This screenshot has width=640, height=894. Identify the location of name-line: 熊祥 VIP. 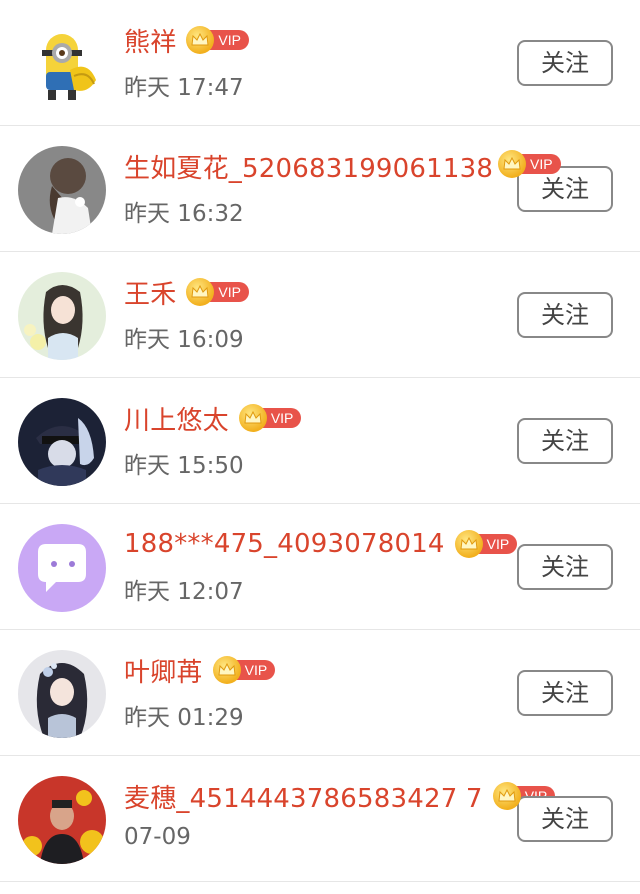
(186, 40).